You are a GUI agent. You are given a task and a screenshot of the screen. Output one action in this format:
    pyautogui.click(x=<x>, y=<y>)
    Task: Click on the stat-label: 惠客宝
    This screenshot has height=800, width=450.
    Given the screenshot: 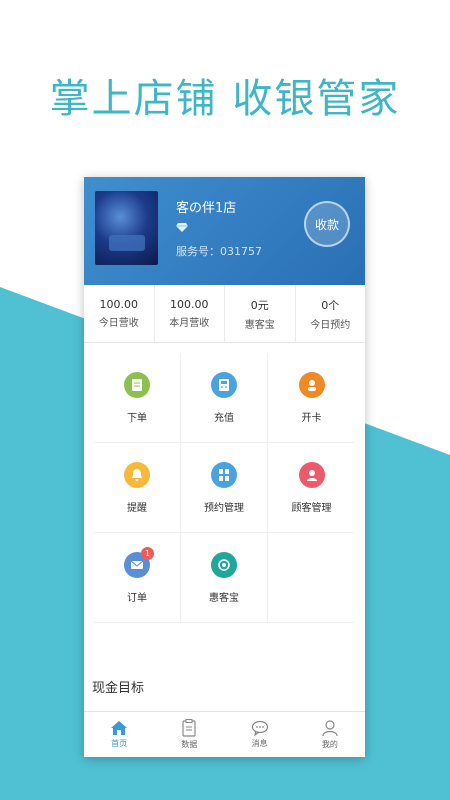 What is the action you would take?
    pyautogui.click(x=259, y=325)
    